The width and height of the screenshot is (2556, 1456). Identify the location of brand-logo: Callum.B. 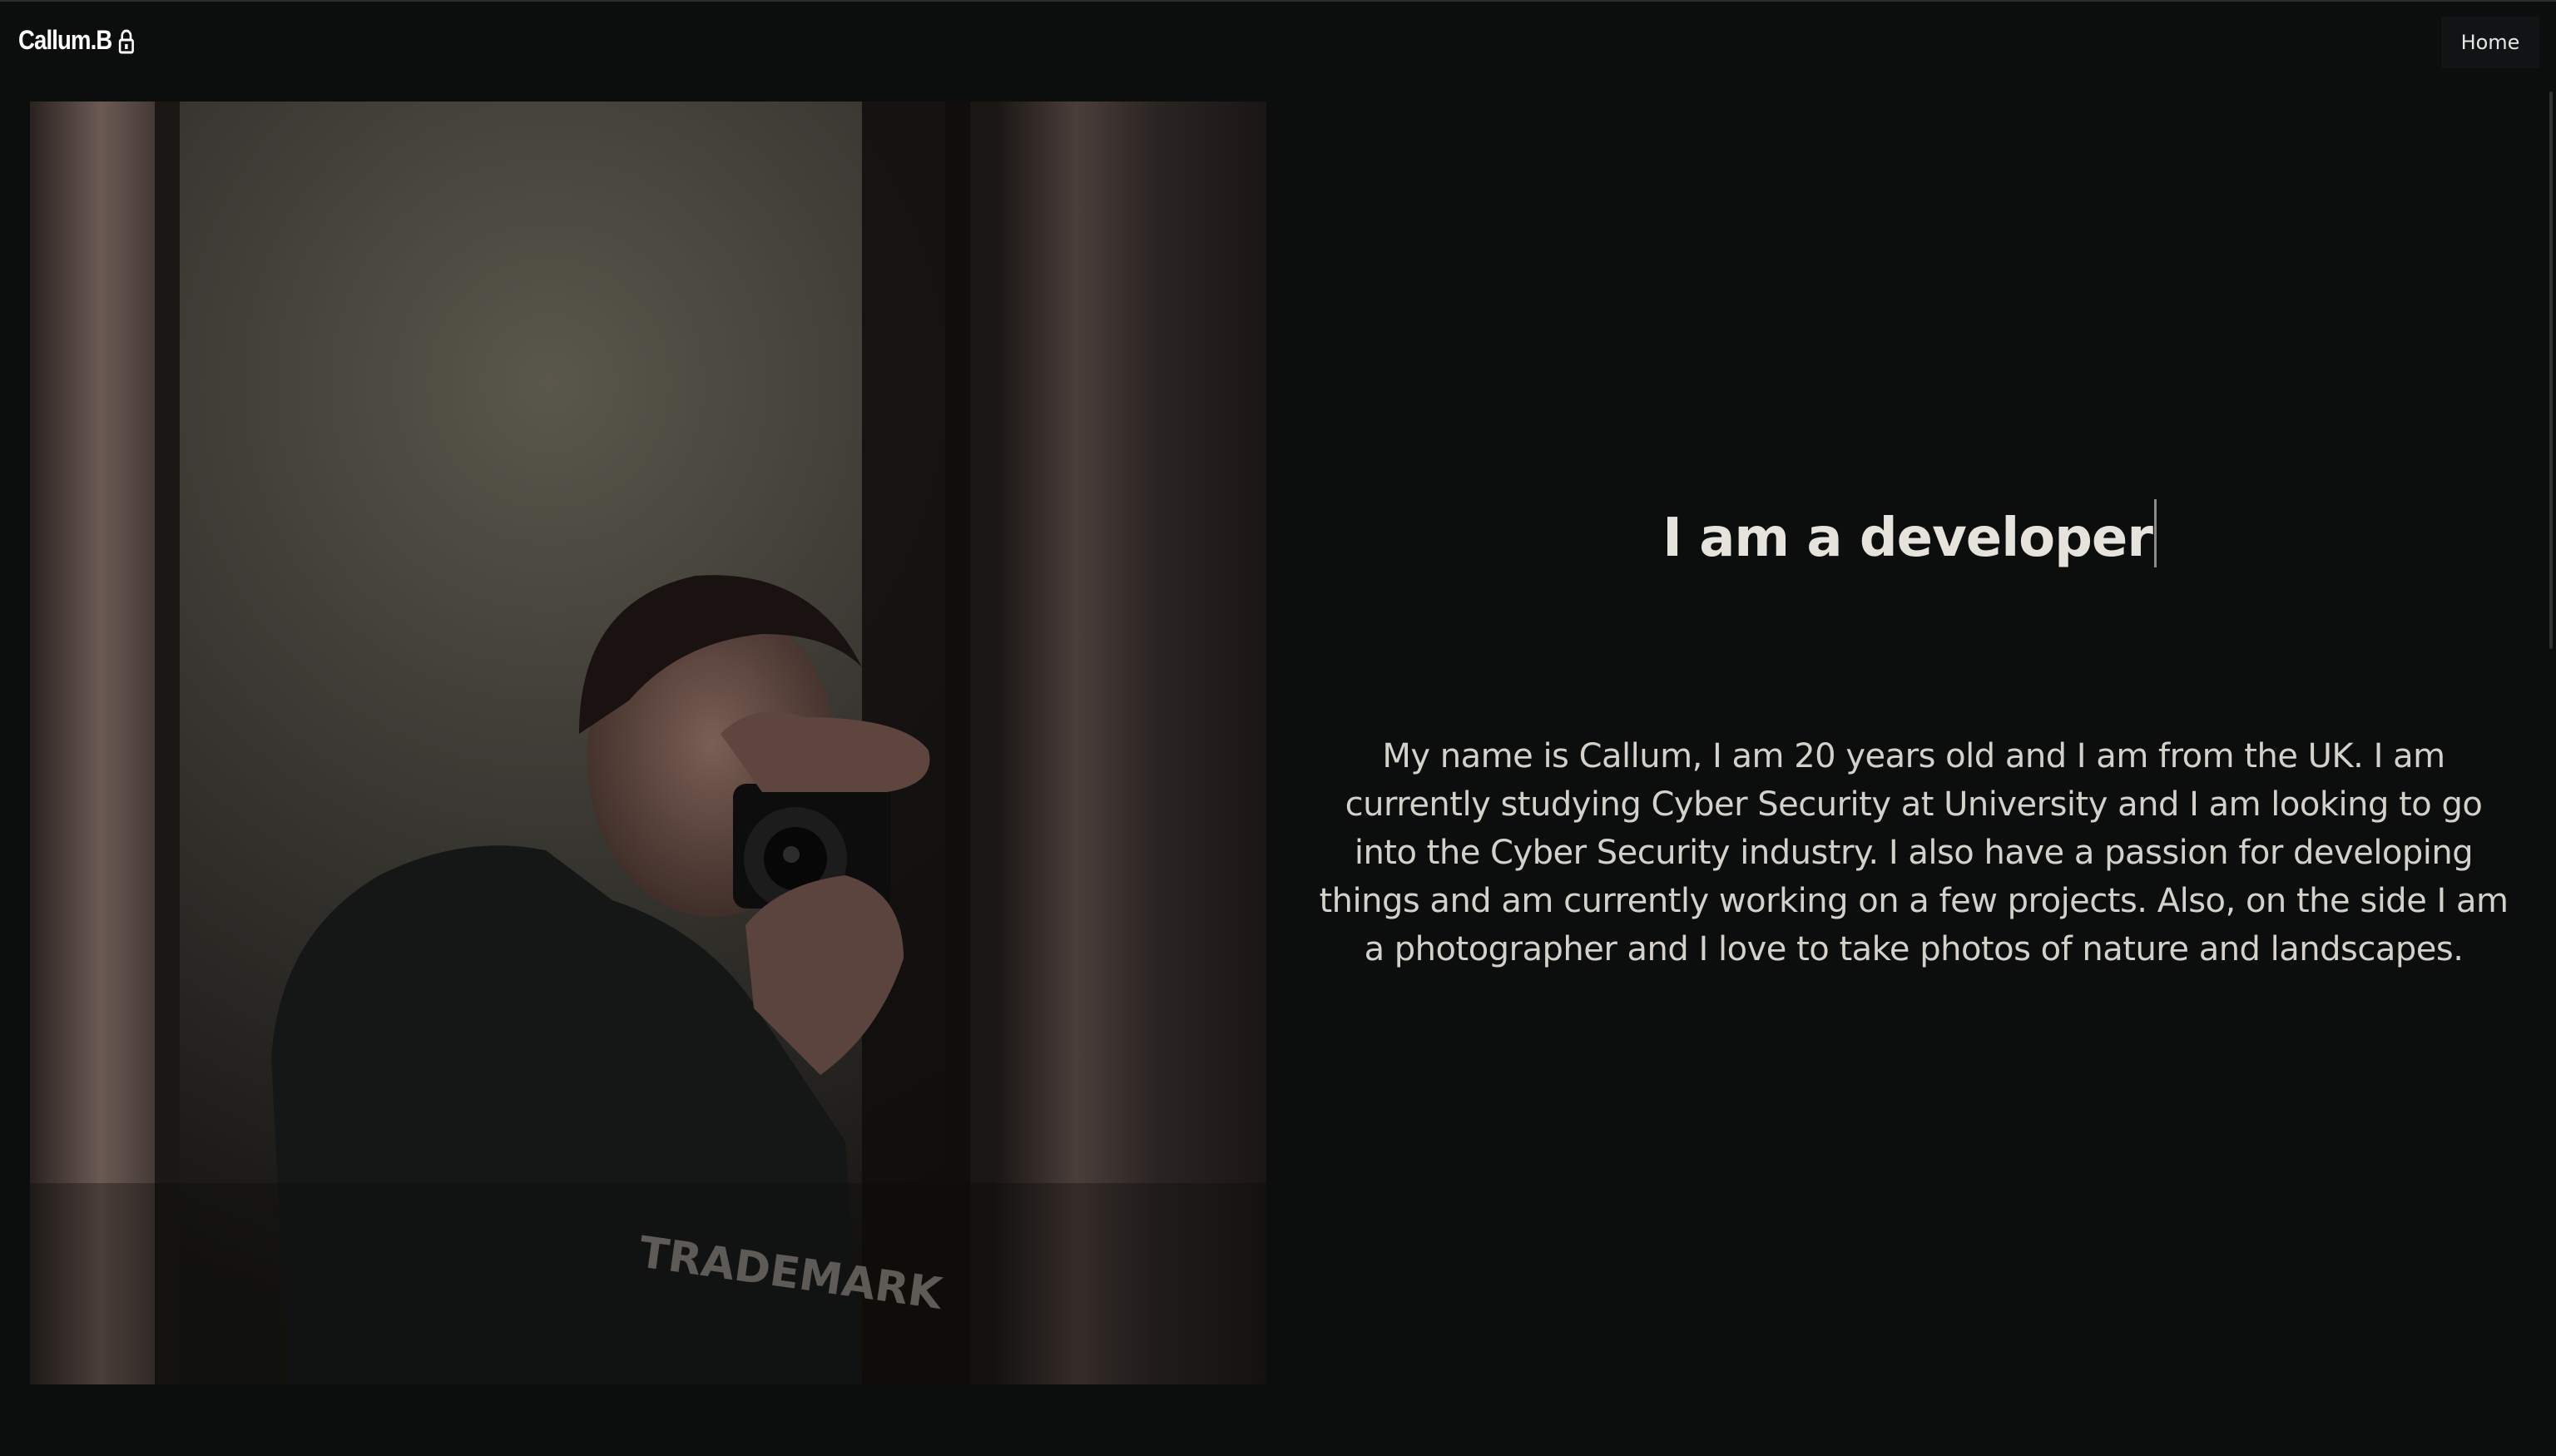
(76, 40).